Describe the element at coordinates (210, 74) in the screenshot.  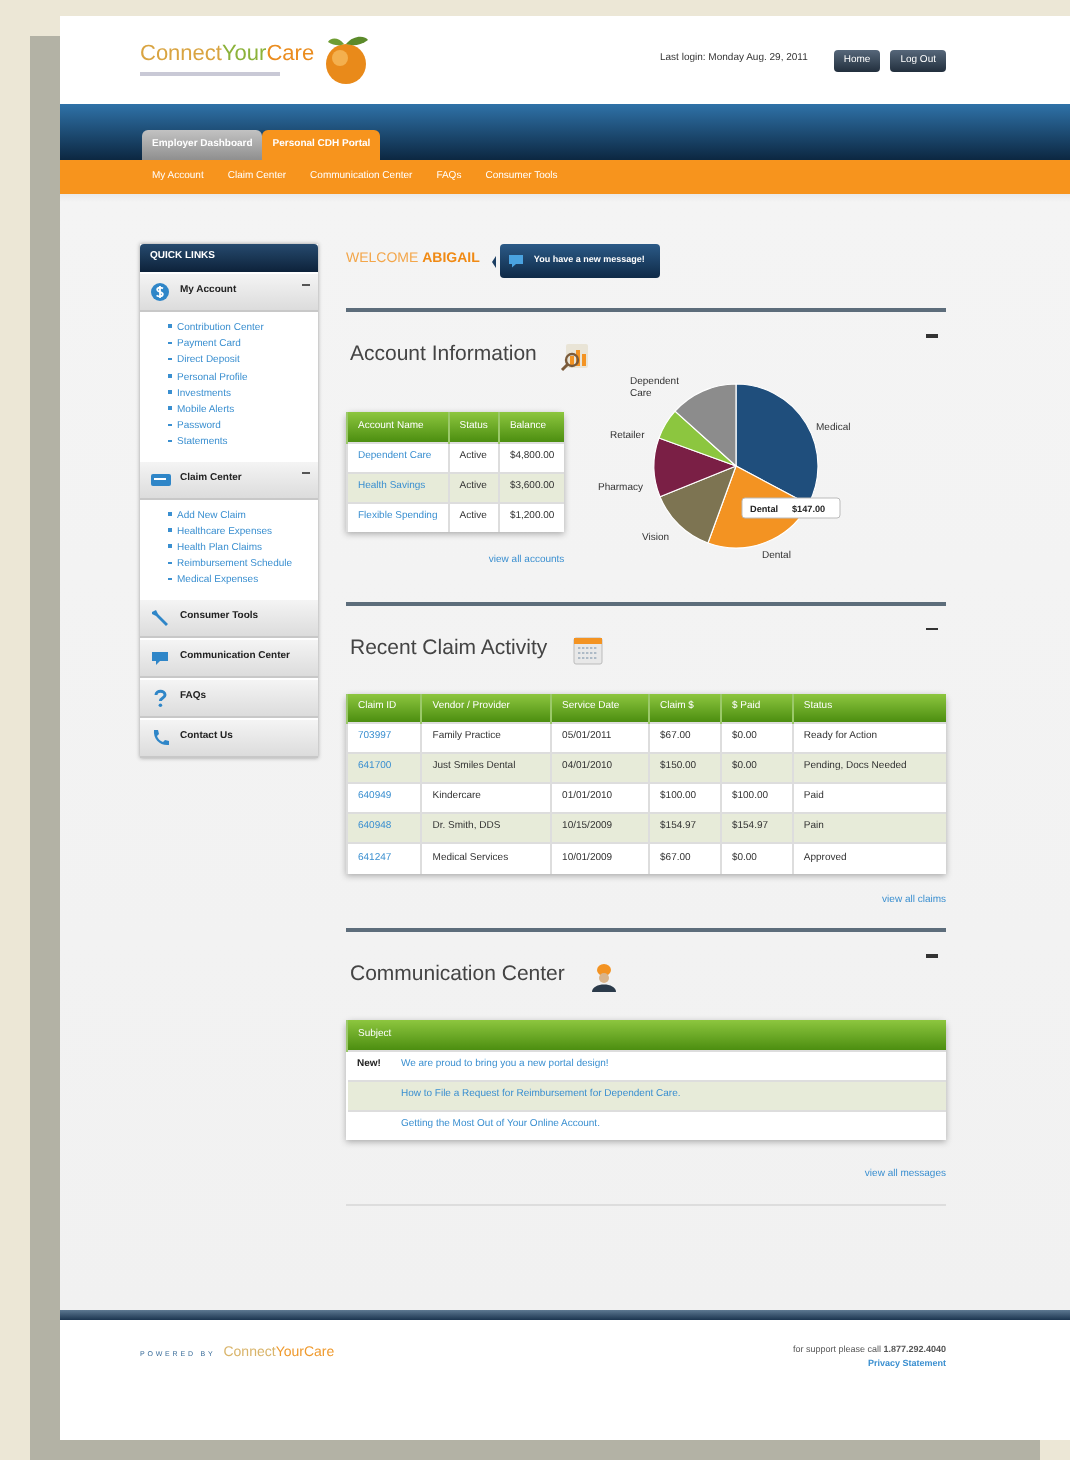
I see `tagline-bar` at that location.